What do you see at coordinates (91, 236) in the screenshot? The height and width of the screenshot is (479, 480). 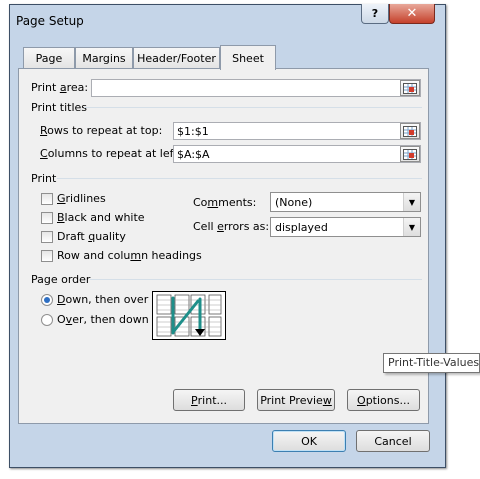 I see `draft-quality-label: Draft quality` at bounding box center [91, 236].